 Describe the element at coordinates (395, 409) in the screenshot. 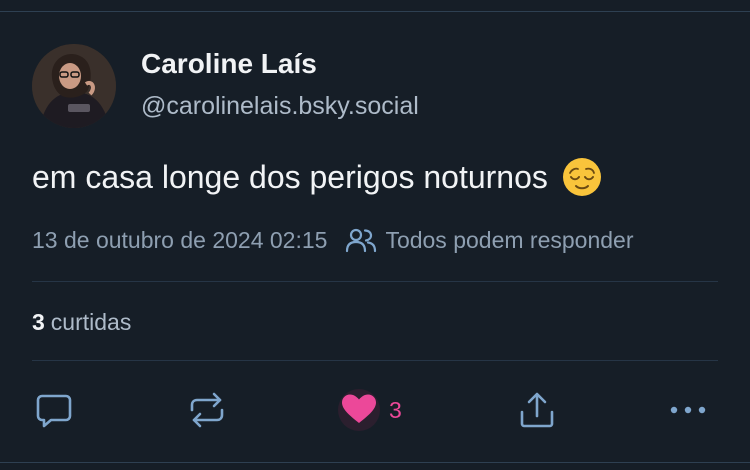

I see `like-count: 3` at that location.